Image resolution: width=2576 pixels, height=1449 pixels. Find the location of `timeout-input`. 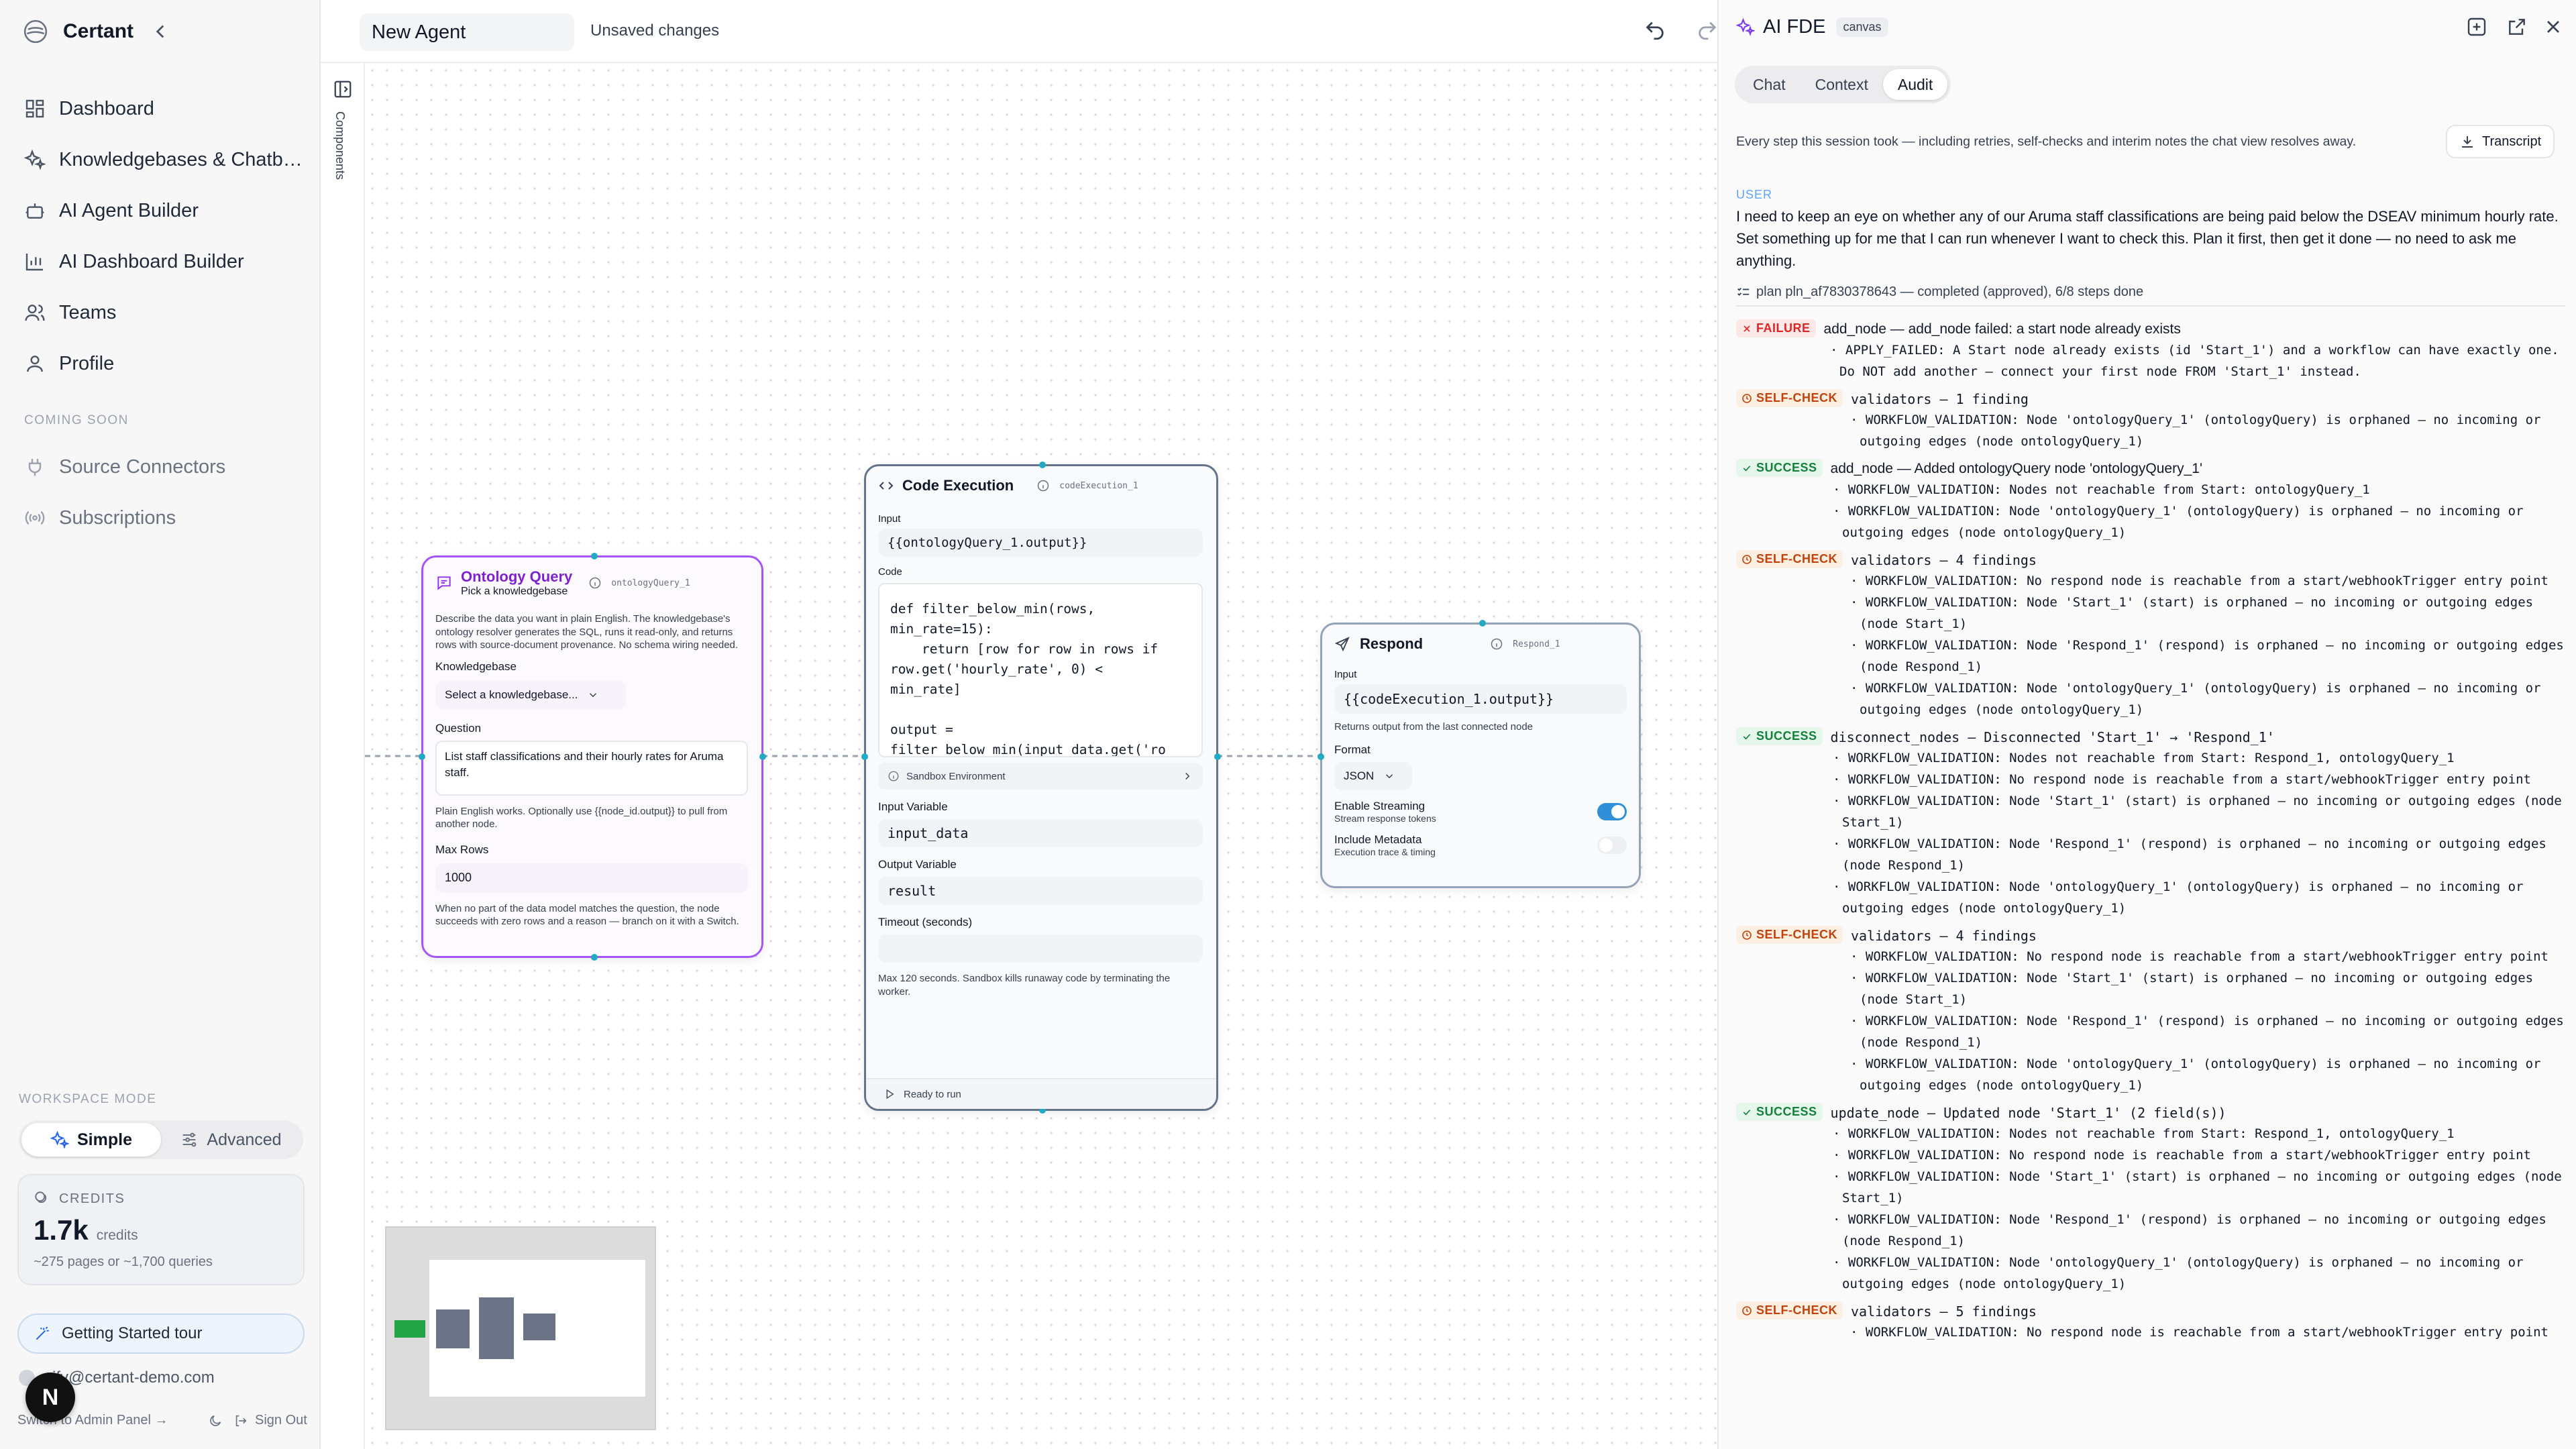

timeout-input is located at coordinates (1040, 948).